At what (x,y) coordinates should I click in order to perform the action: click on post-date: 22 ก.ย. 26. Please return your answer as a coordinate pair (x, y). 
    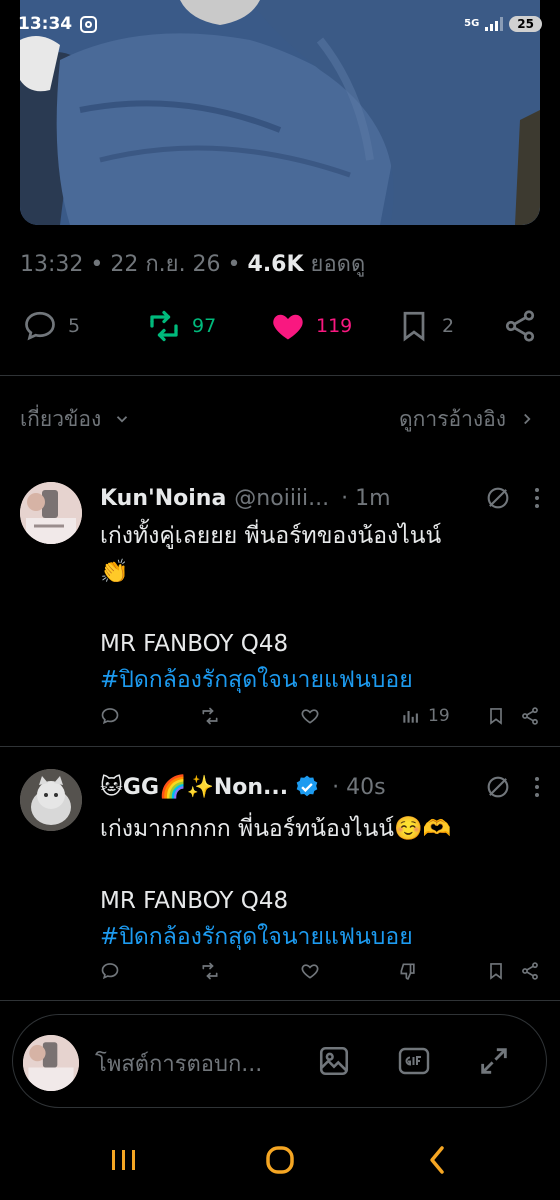
    Looking at the image, I should click on (165, 264).